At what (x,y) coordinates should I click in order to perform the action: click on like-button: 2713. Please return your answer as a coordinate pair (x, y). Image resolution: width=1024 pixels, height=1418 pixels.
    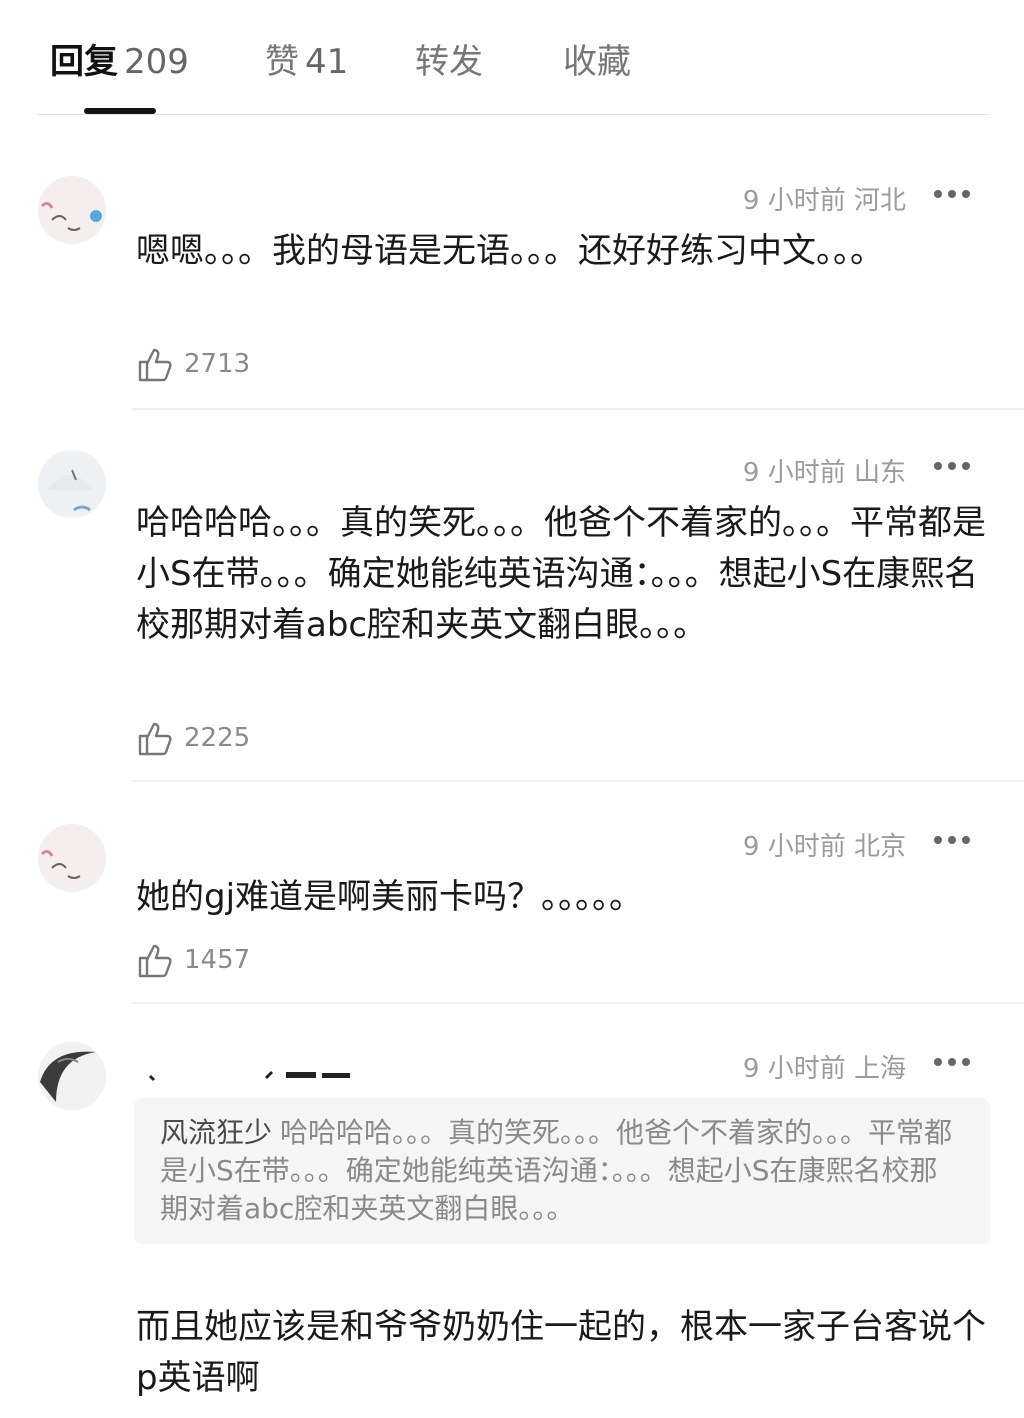
    Looking at the image, I should click on (193, 364).